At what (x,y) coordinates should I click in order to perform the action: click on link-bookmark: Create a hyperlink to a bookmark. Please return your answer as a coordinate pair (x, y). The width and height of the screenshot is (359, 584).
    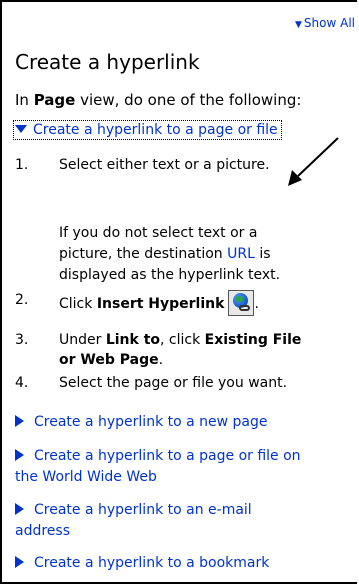
    Looking at the image, I should click on (142, 563).